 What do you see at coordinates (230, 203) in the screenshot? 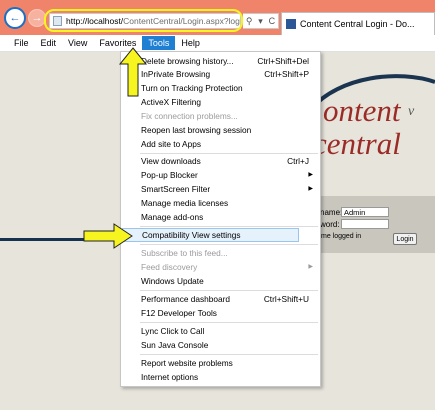
I see `menu-item-media-licenses: Manage media licenses` at bounding box center [230, 203].